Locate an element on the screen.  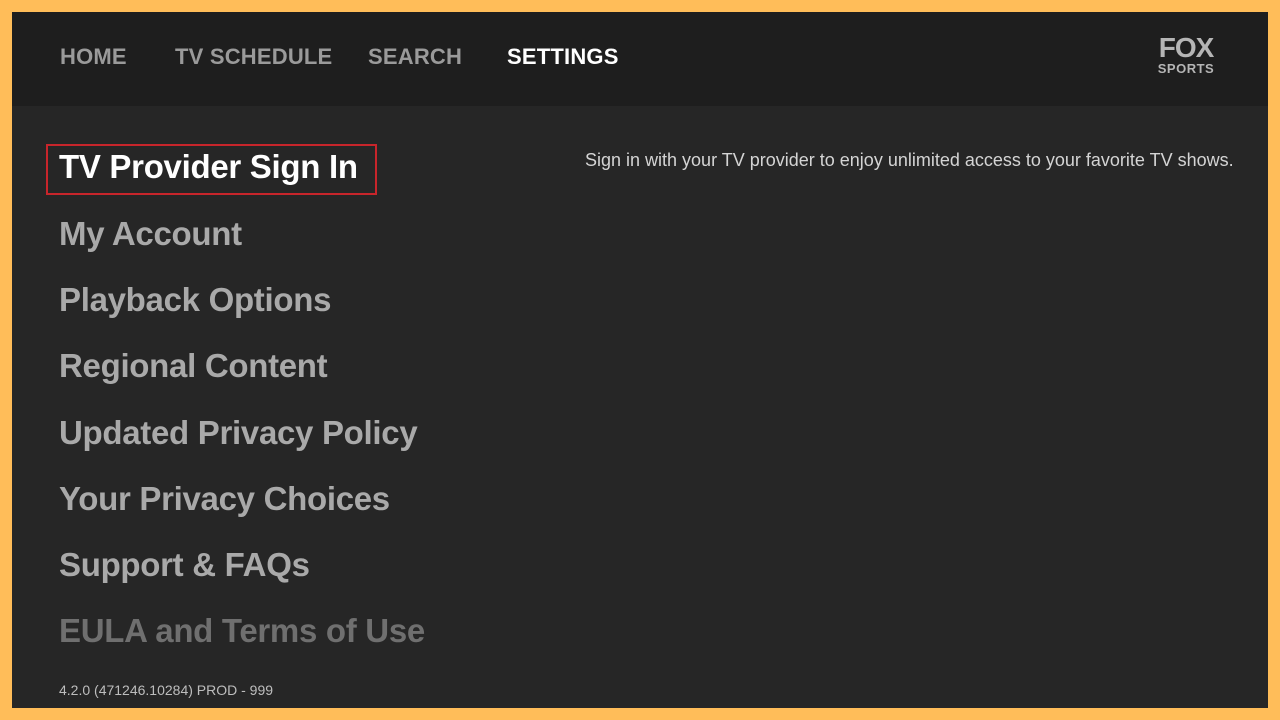
menu-item-eula-terms: EULA and Terms of Use is located at coordinates (242, 631).